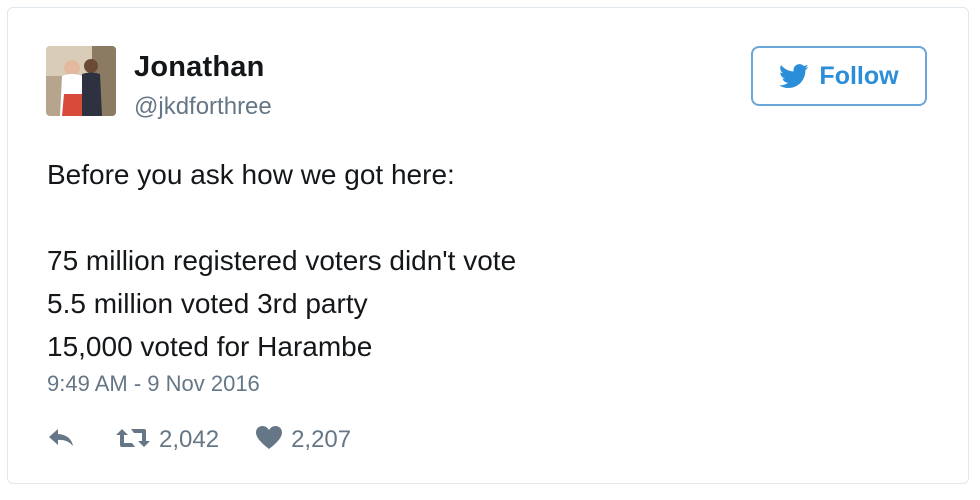 The height and width of the screenshot is (500, 980). Describe the element at coordinates (282, 260) in the screenshot. I see `tweet-line: 75 million registered voters didn't vote` at that location.